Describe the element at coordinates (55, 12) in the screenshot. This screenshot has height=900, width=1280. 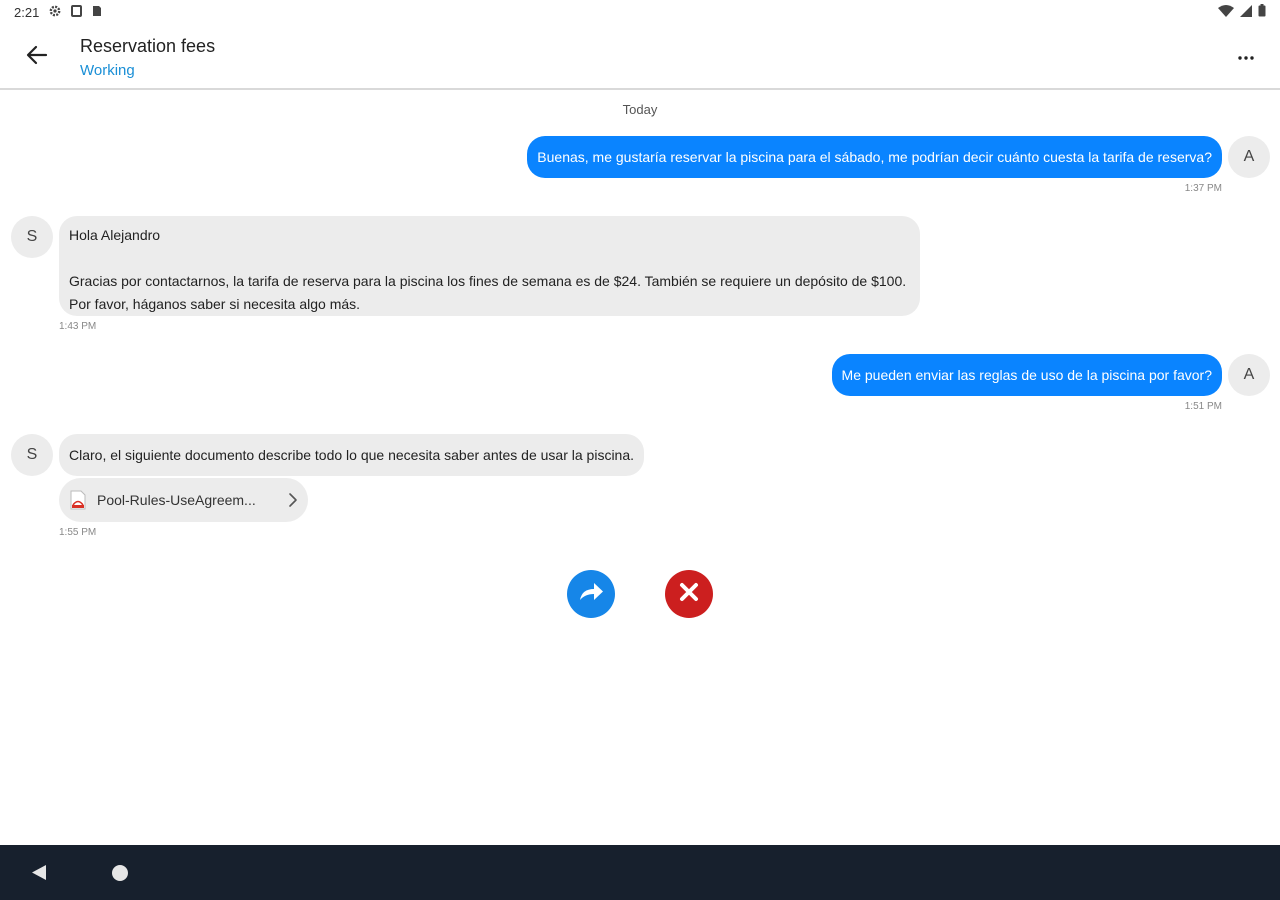
I see `settings-gear-icon` at that location.